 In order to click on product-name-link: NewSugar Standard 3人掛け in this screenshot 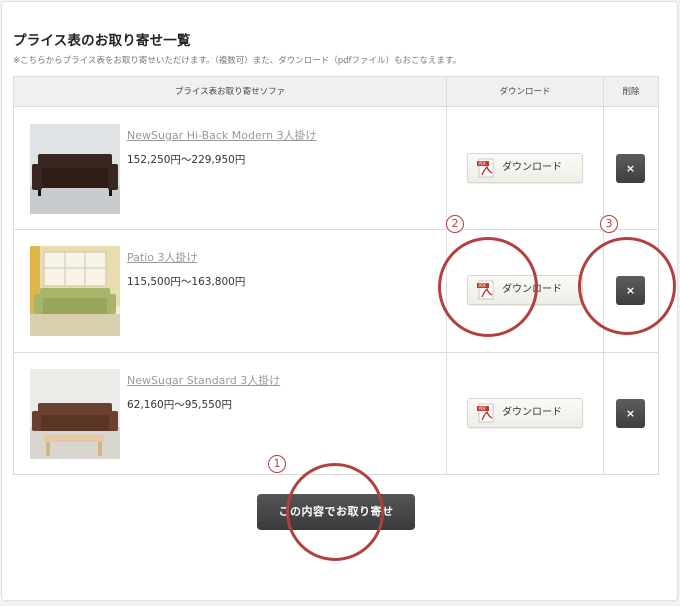, I will do `click(203, 380)`.